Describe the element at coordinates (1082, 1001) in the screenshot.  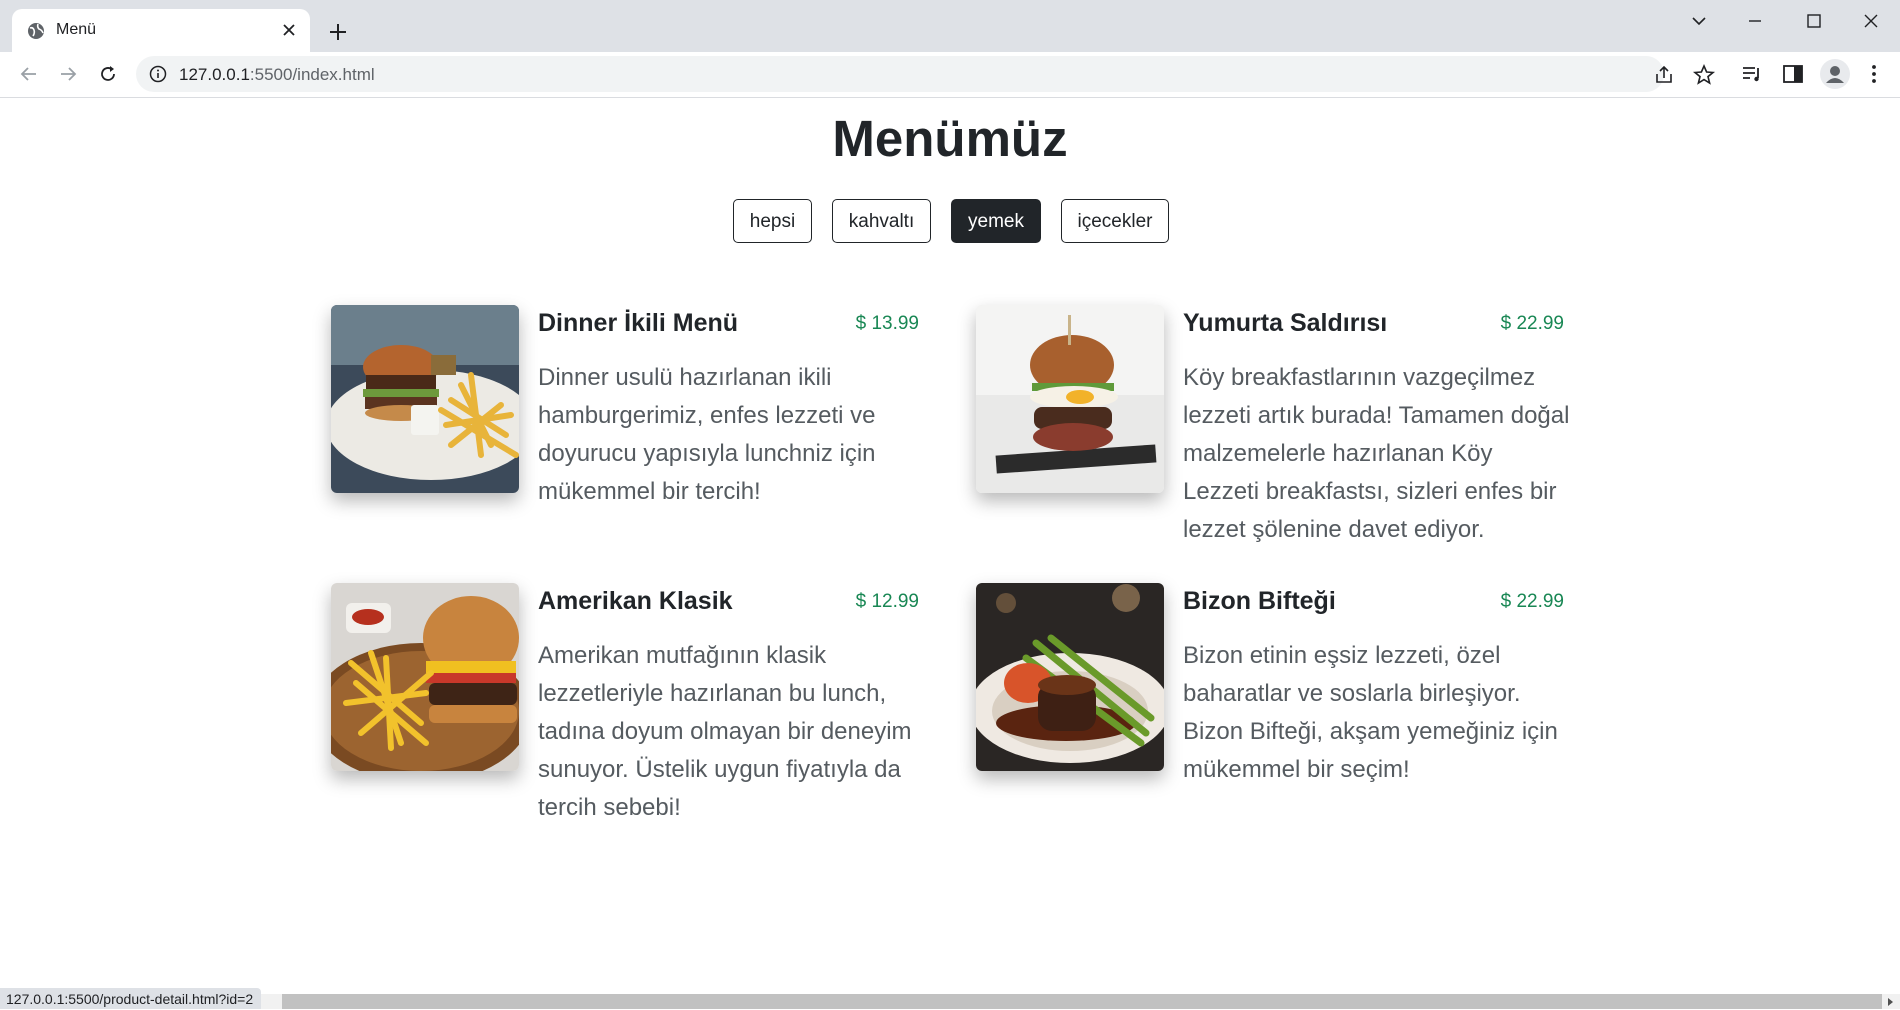
I see `horizontal-scrollbar-thumb` at that location.